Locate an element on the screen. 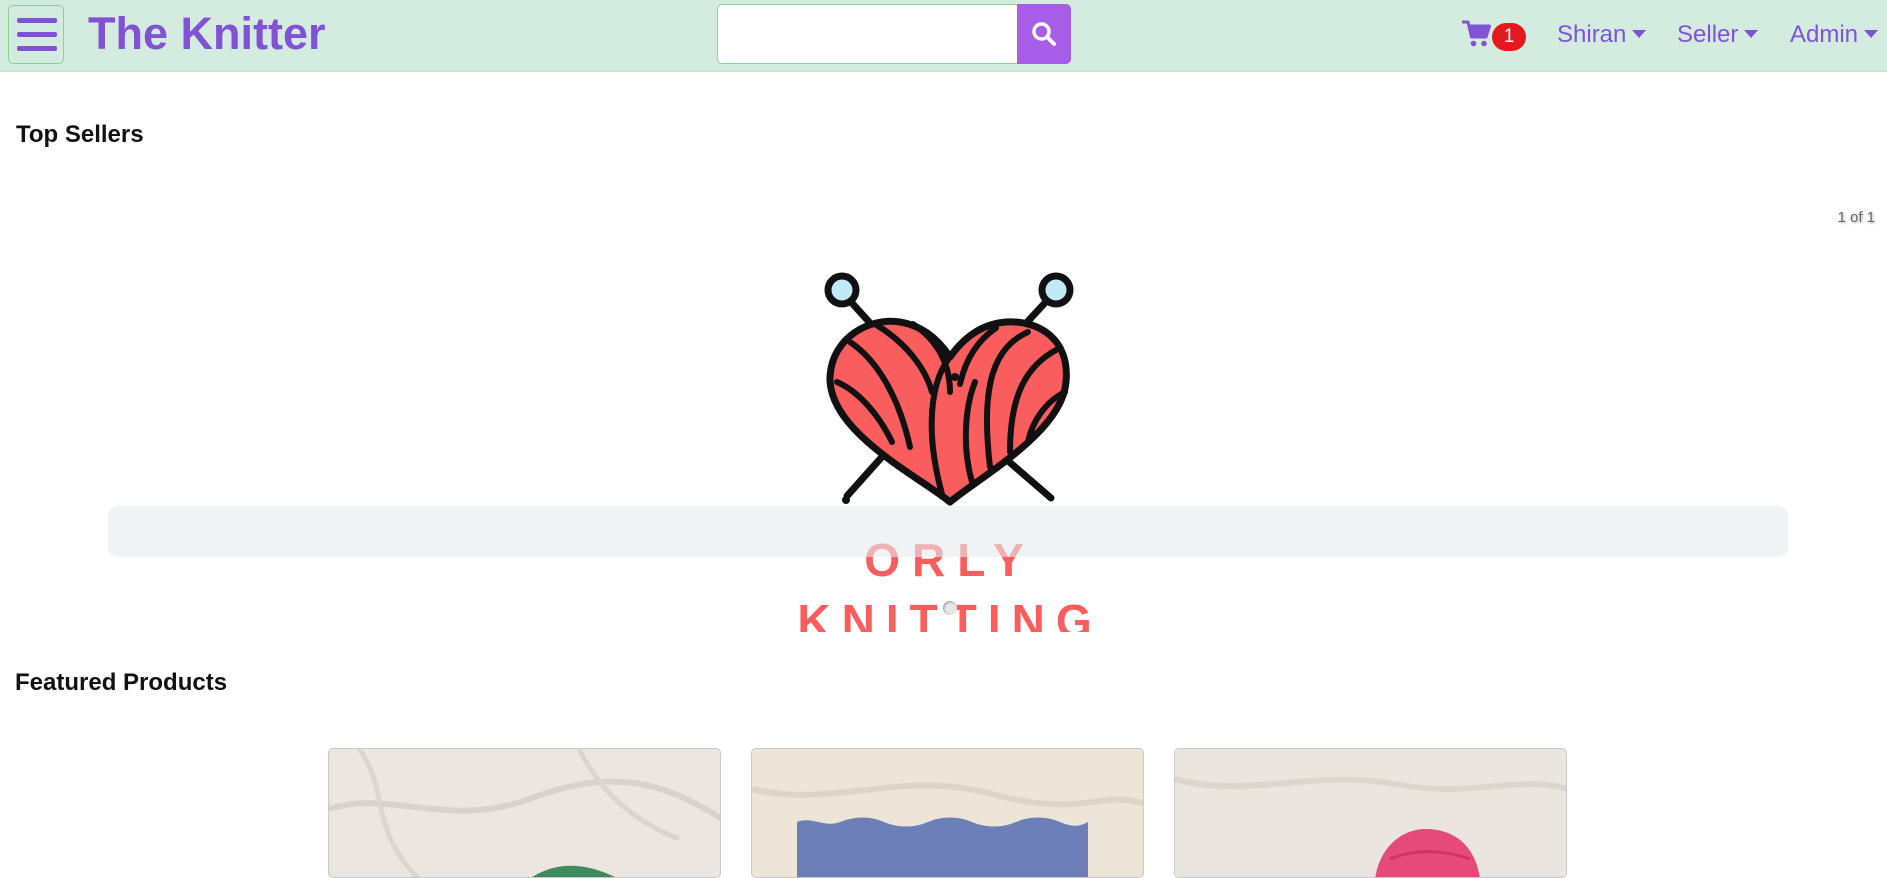 The height and width of the screenshot is (878, 1887). navbar: The Knitter 1 Shiran Seller Admin is located at coordinates (943, 36).